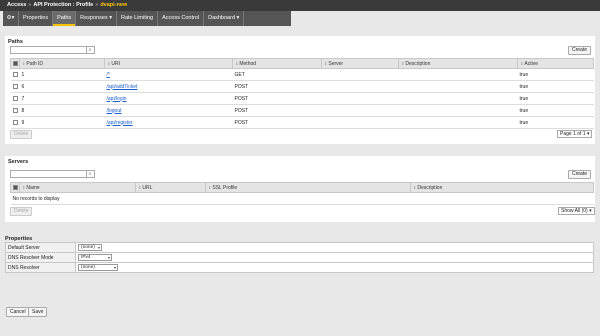 The width and height of the screenshot is (600, 336). What do you see at coordinates (62, 74) in the screenshot?
I see `path-id-cell: 1` at bounding box center [62, 74].